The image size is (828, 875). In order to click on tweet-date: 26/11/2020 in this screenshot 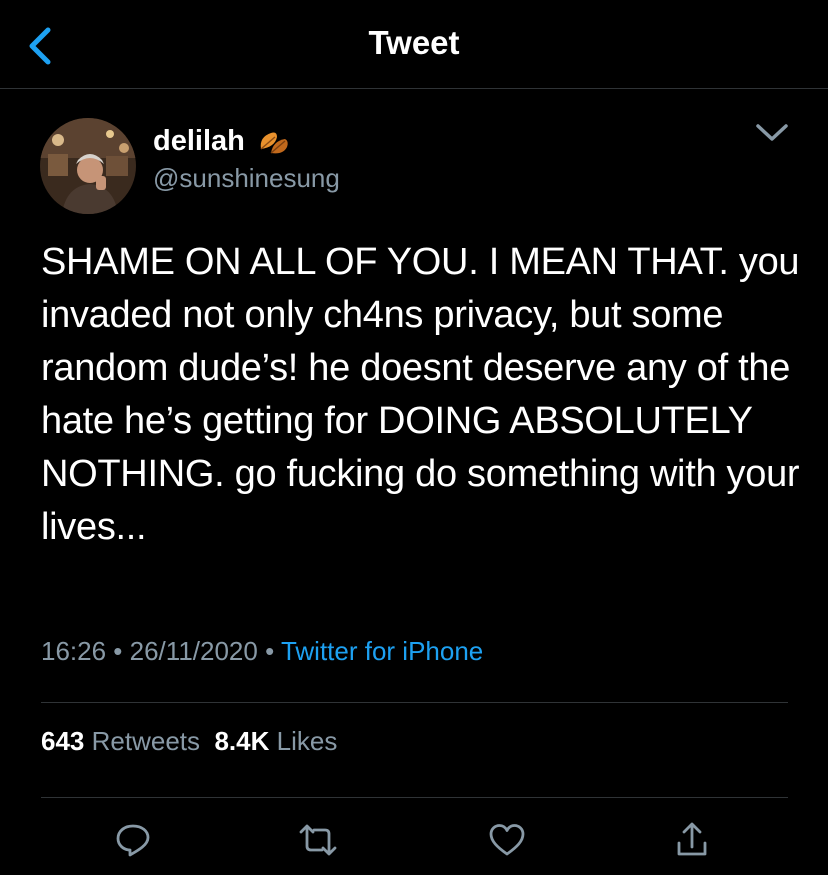, I will do `click(193, 651)`.